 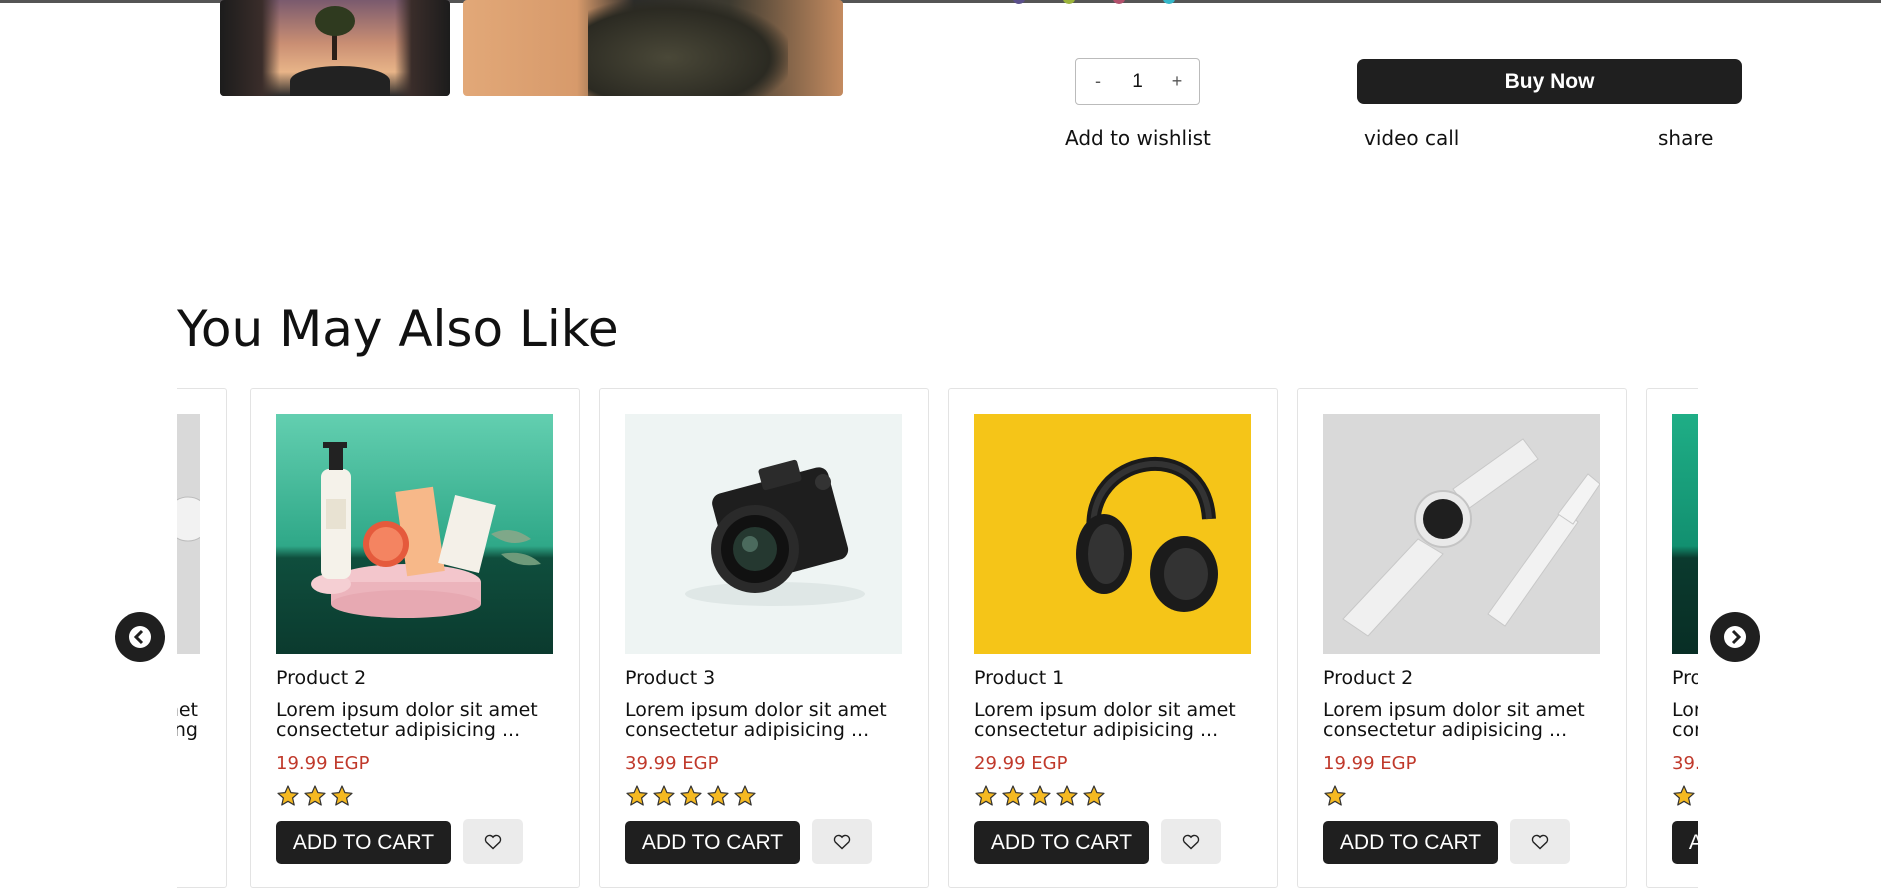 I want to click on add-to-wishlist-link: Add to wishlist, so click(x=1138, y=138).